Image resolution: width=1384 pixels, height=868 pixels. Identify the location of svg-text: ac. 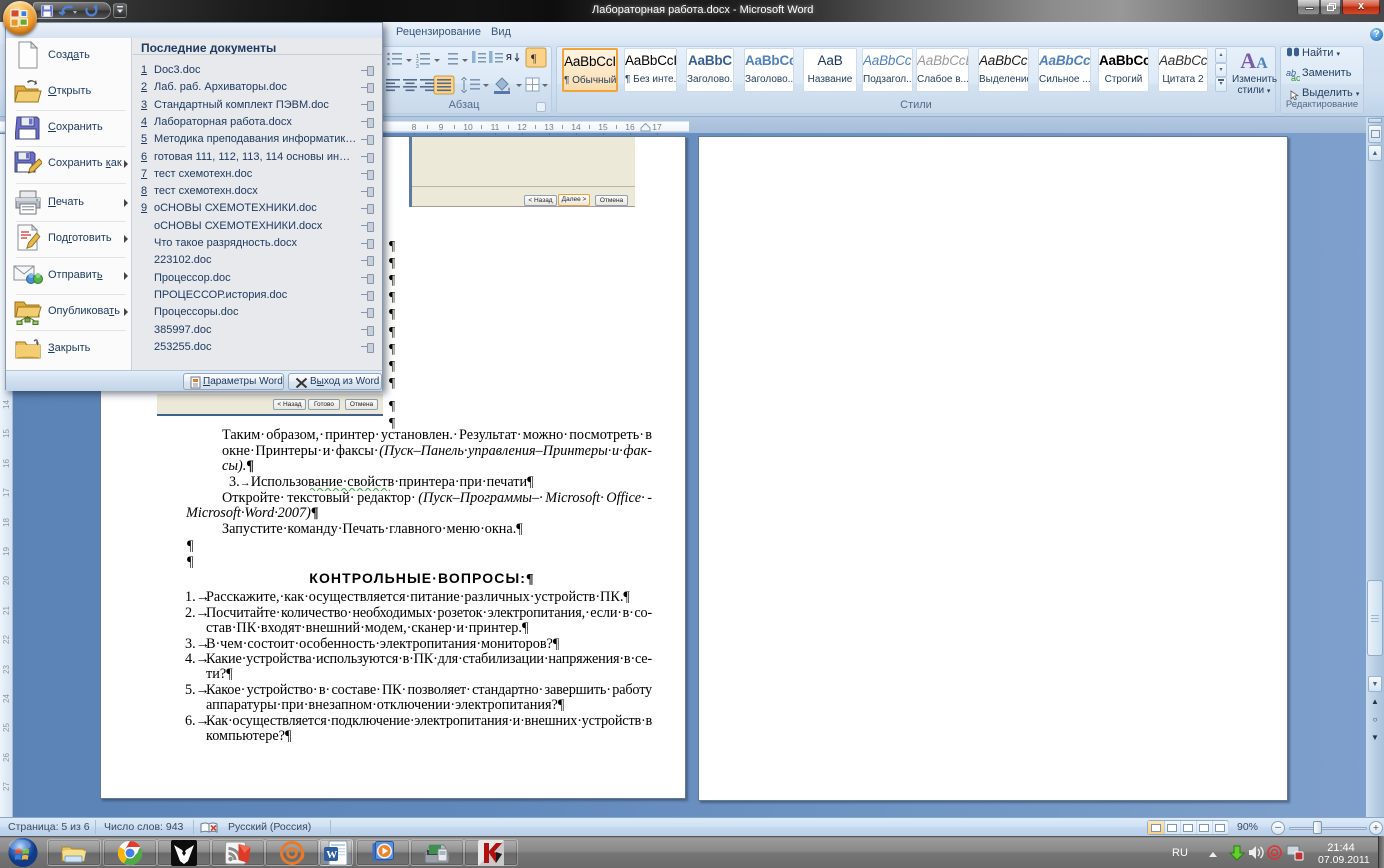
(1295, 78).